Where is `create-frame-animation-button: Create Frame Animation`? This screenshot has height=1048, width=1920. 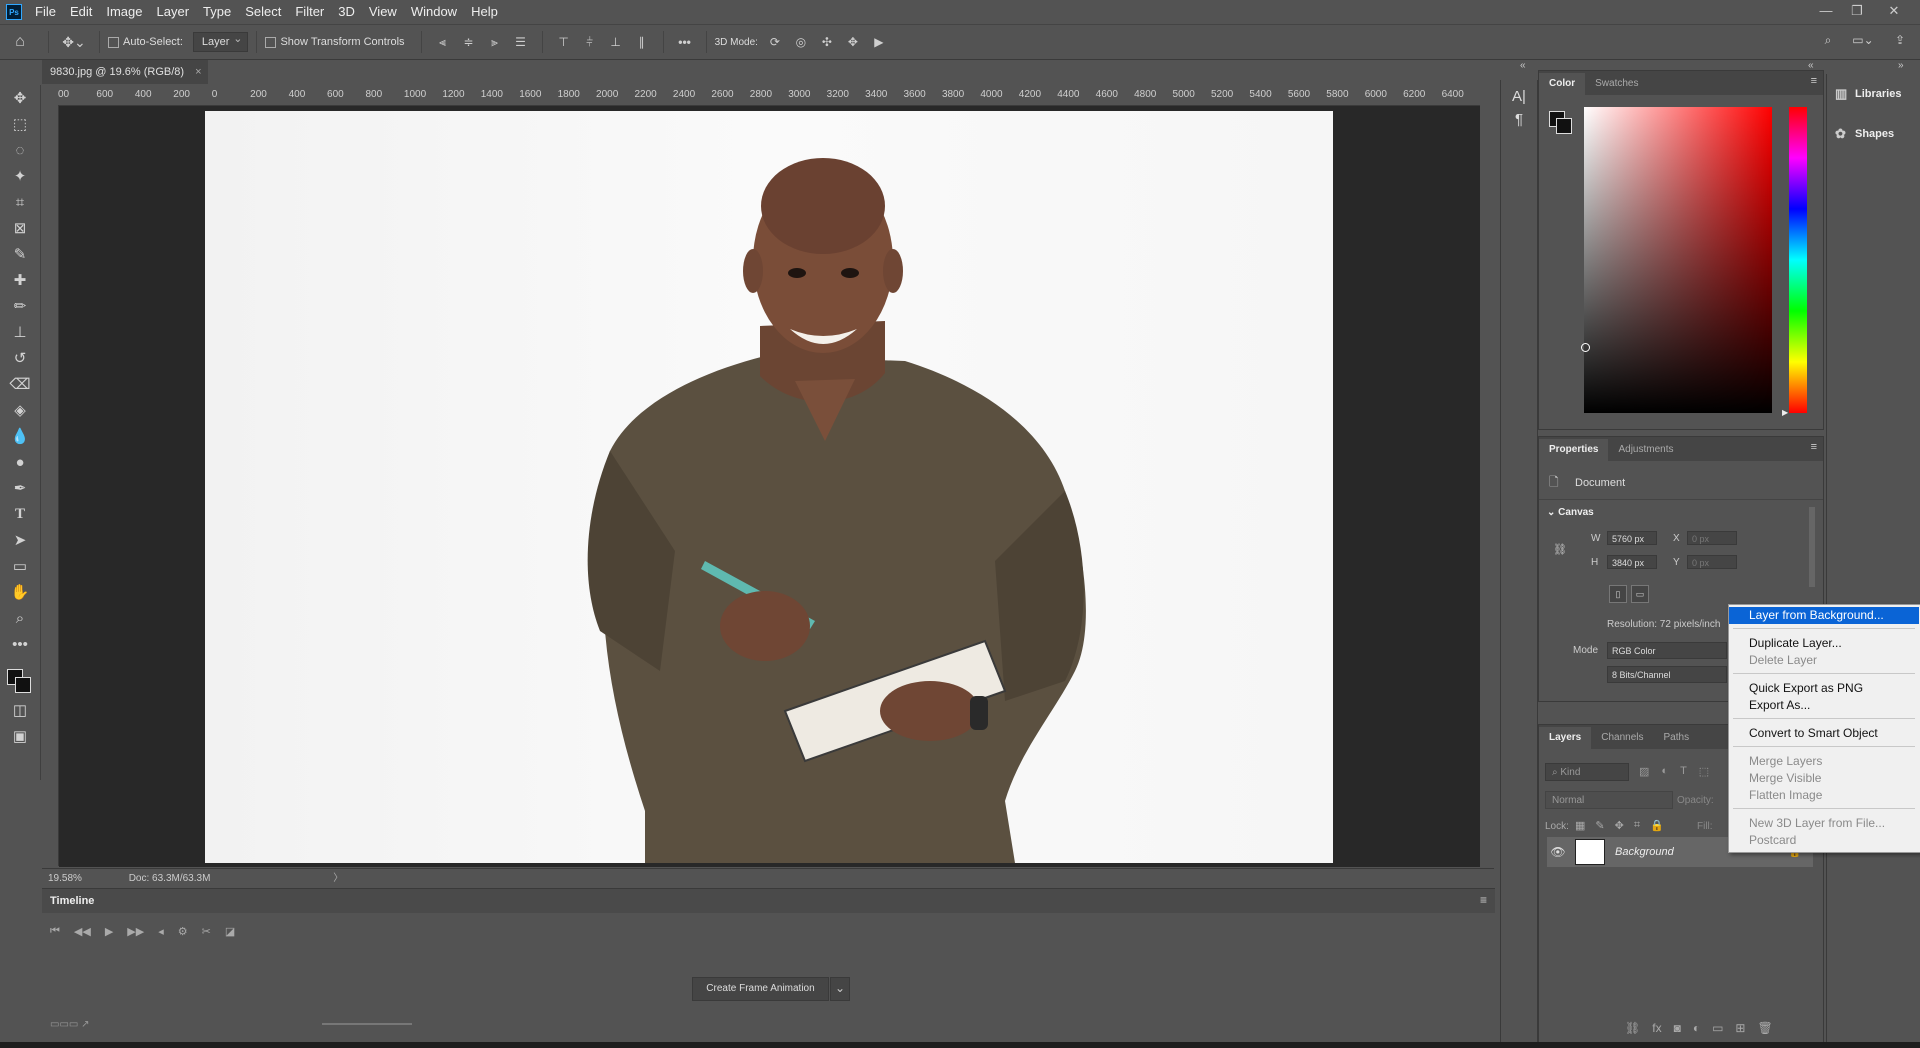 create-frame-animation-button: Create Frame Animation is located at coordinates (760, 989).